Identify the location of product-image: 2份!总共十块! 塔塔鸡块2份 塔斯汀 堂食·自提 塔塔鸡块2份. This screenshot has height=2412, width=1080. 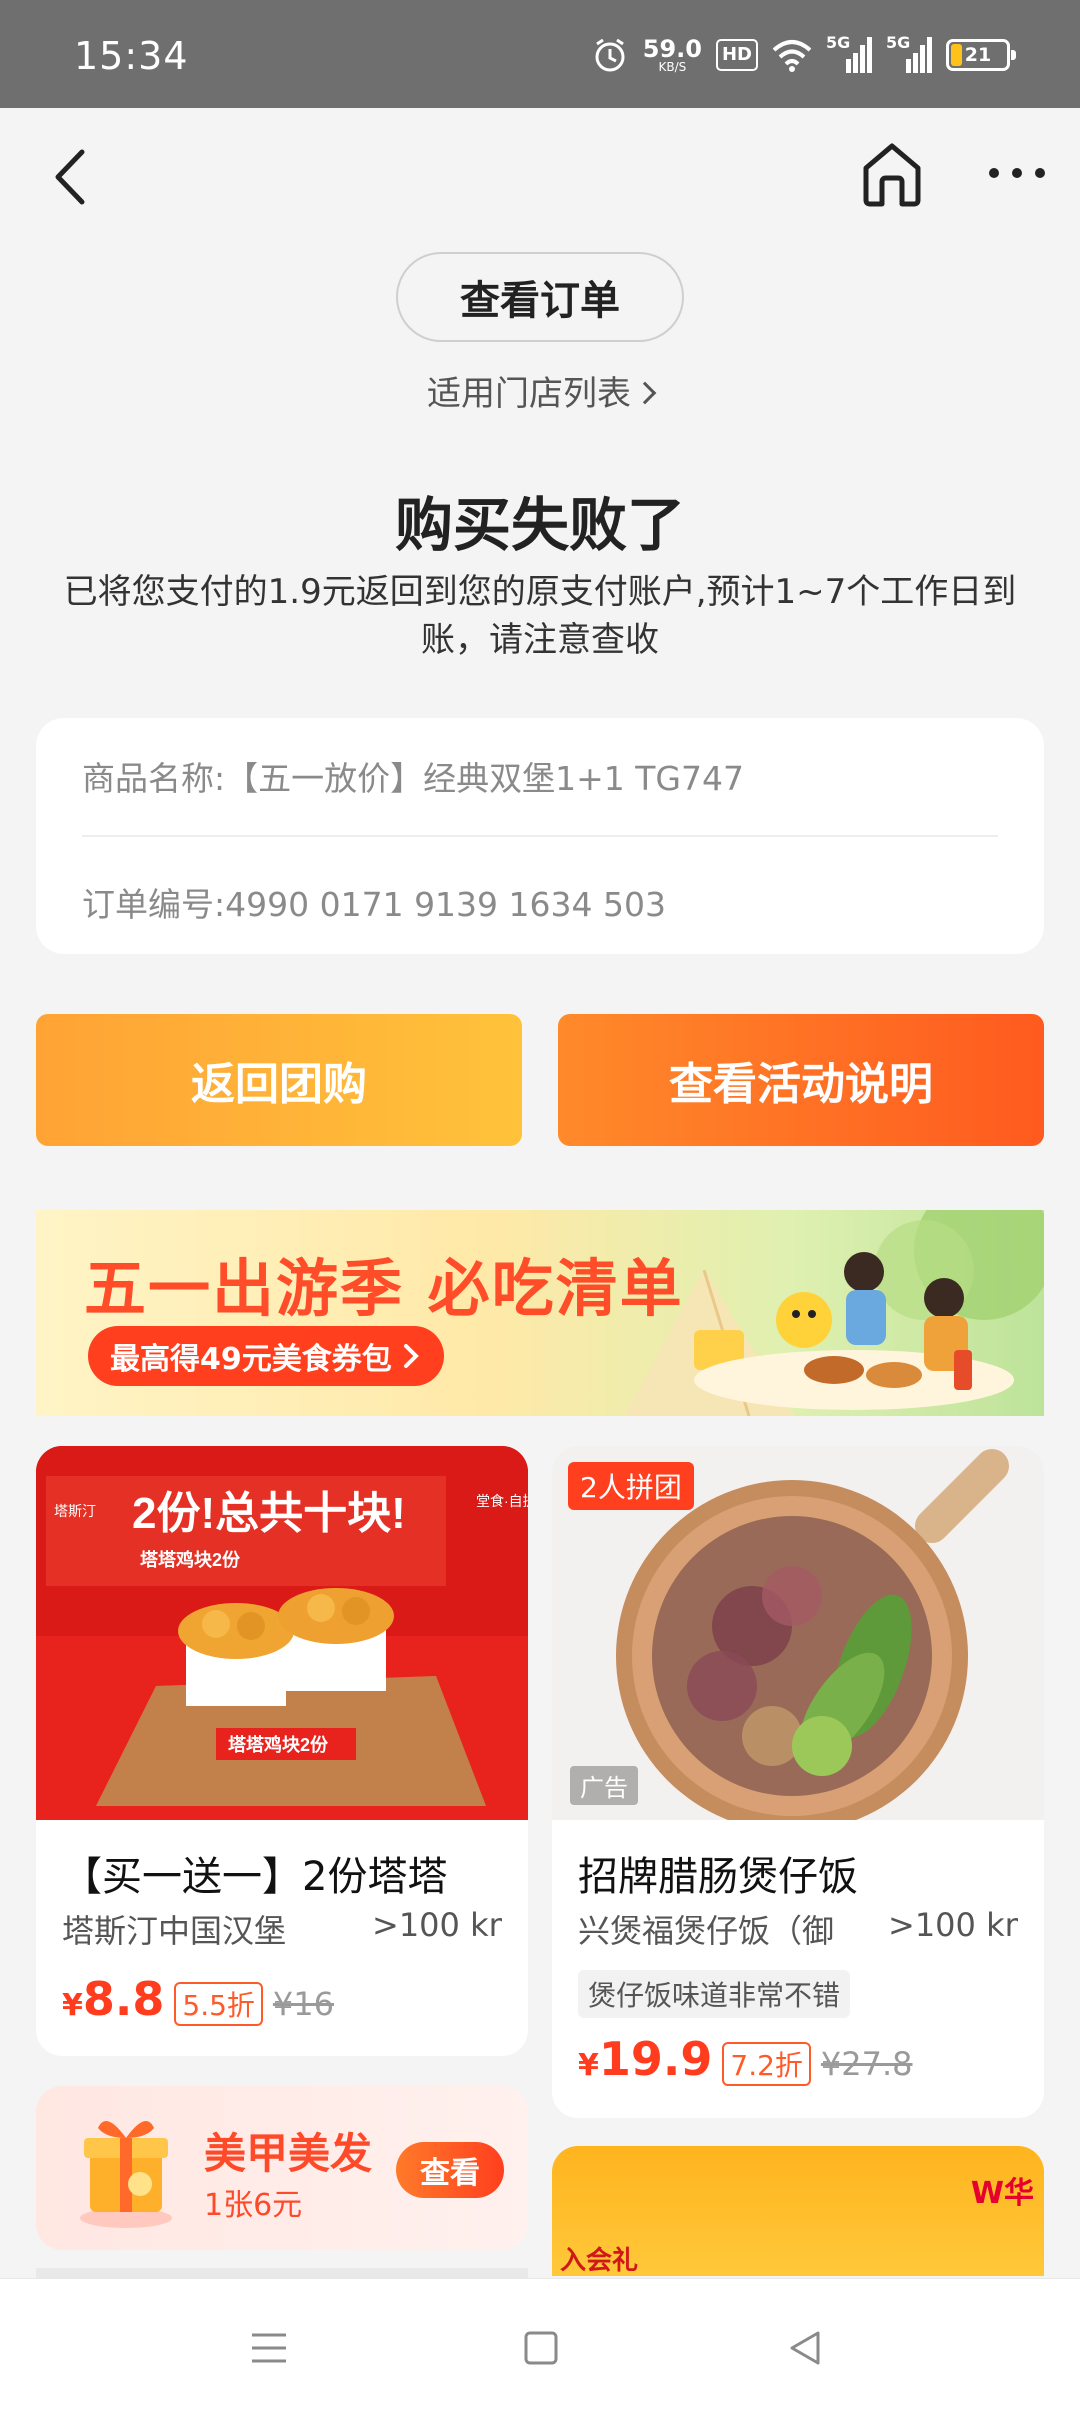
(282, 1633).